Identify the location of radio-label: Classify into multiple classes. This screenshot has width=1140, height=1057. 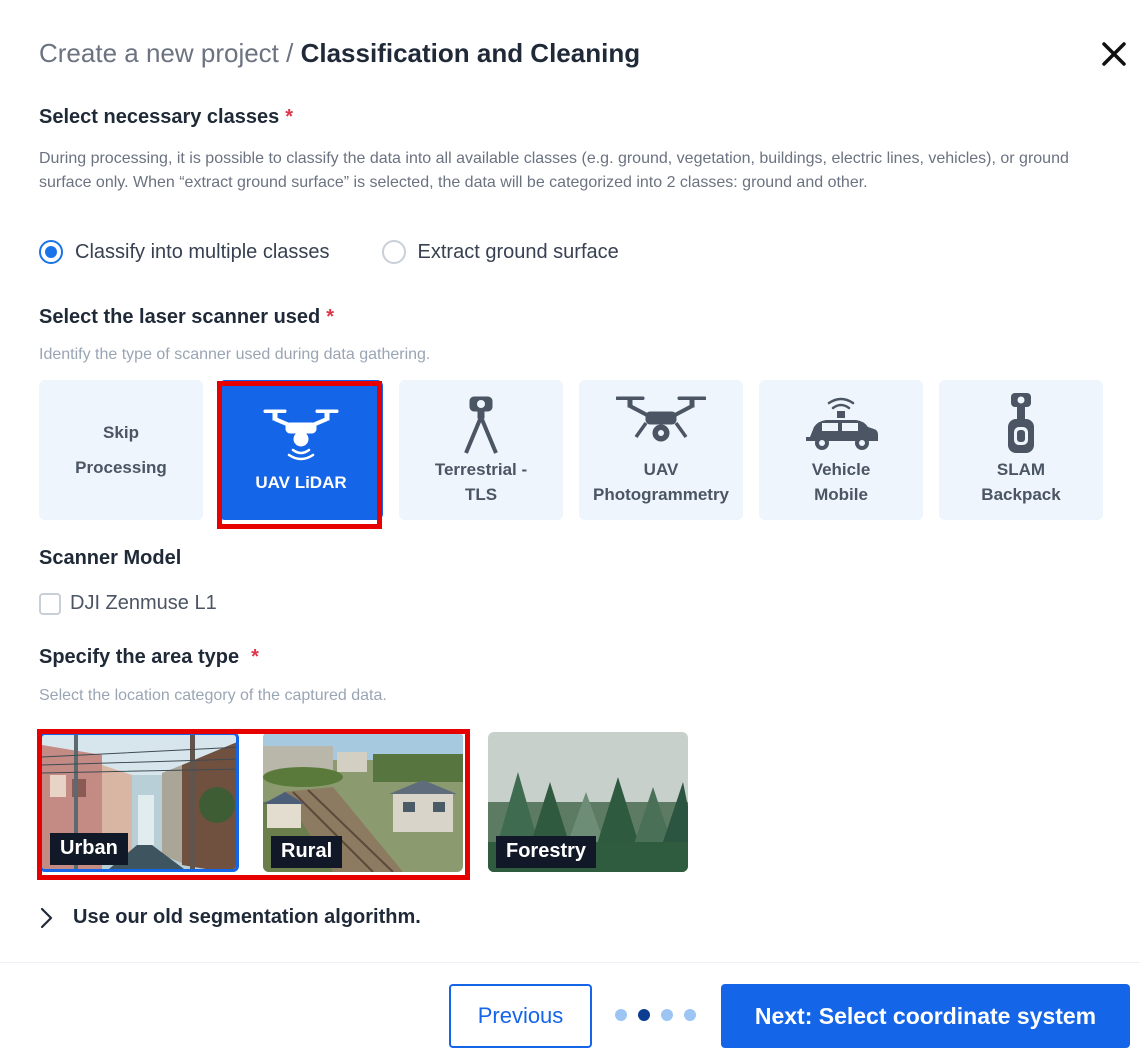
(202, 251).